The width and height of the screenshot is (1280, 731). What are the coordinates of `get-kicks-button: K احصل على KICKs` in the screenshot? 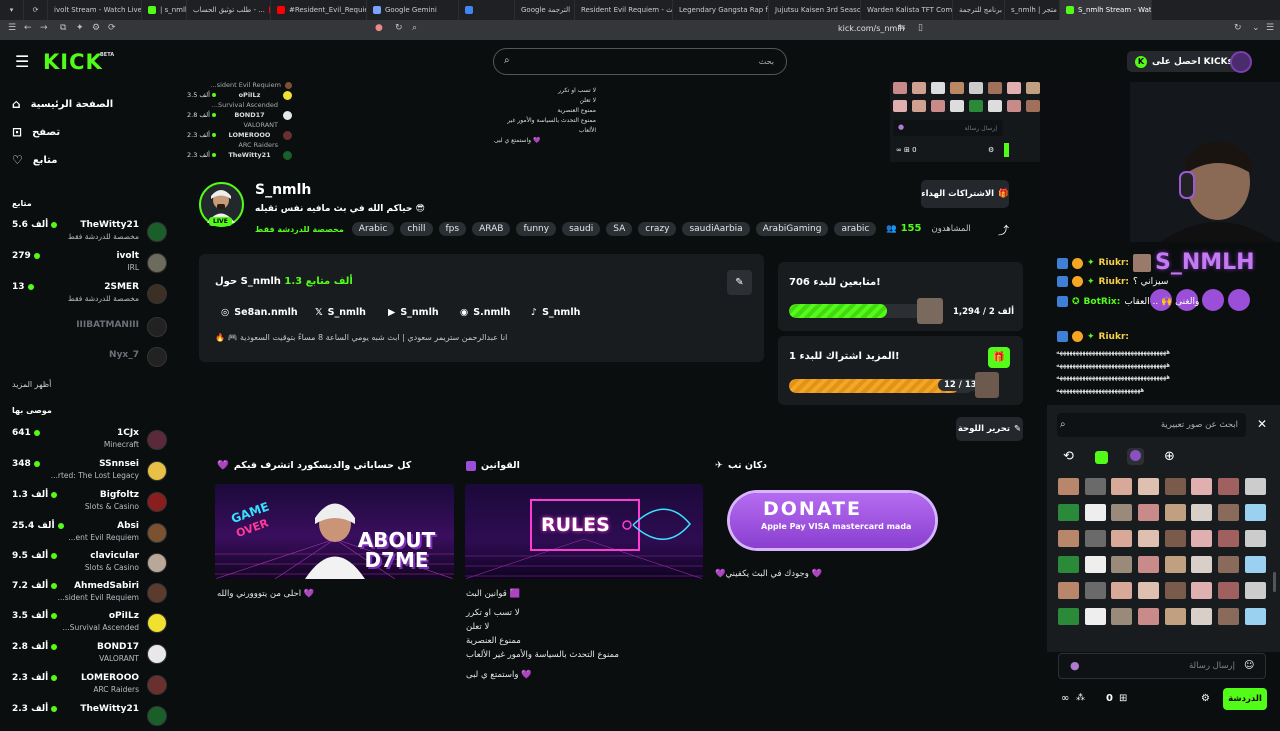 It's located at (1184, 61).